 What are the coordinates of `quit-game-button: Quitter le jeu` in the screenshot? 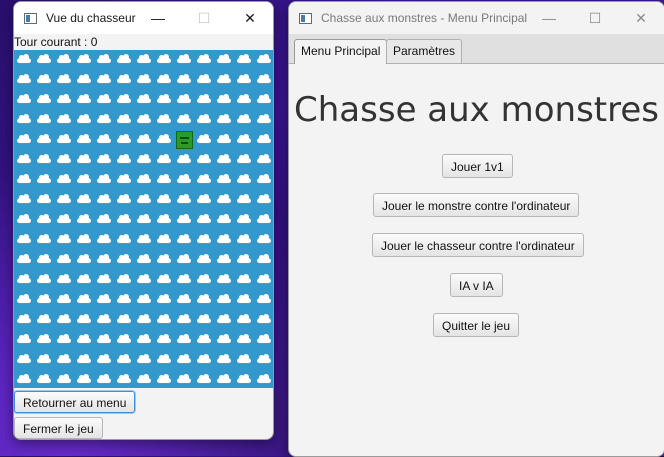 It's located at (476, 325).